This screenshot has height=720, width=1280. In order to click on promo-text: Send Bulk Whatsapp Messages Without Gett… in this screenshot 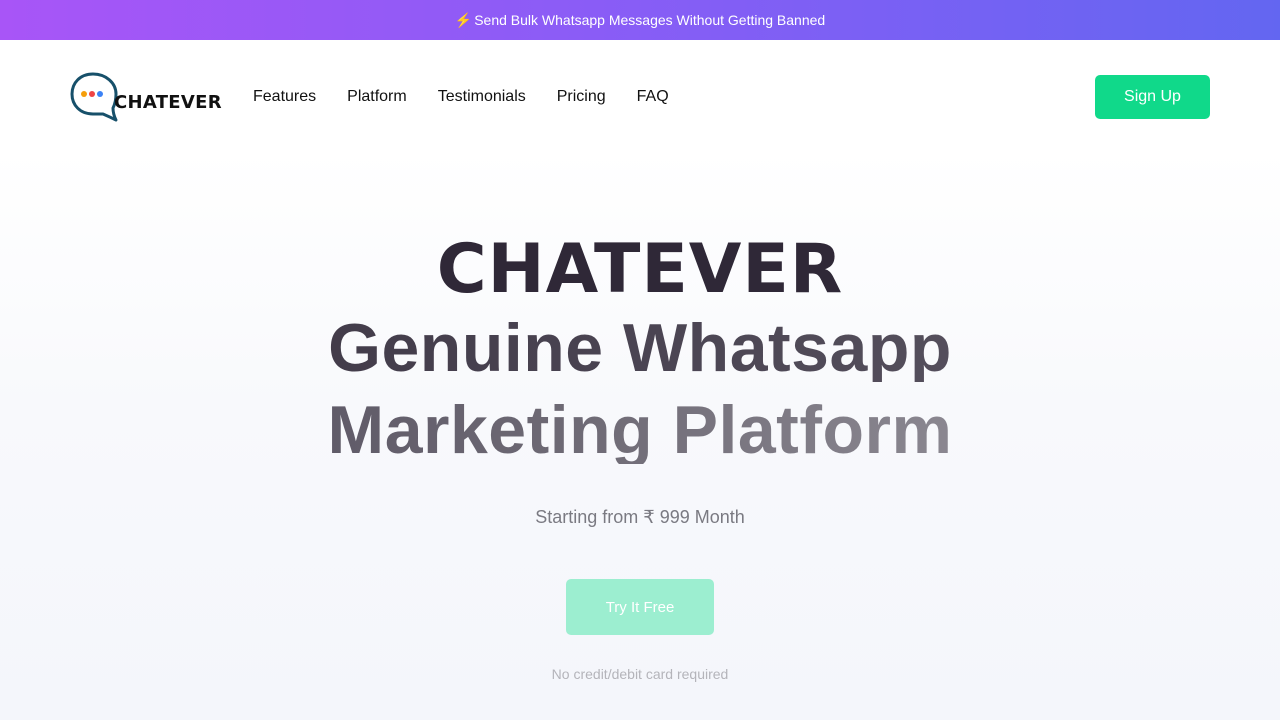, I will do `click(650, 20)`.